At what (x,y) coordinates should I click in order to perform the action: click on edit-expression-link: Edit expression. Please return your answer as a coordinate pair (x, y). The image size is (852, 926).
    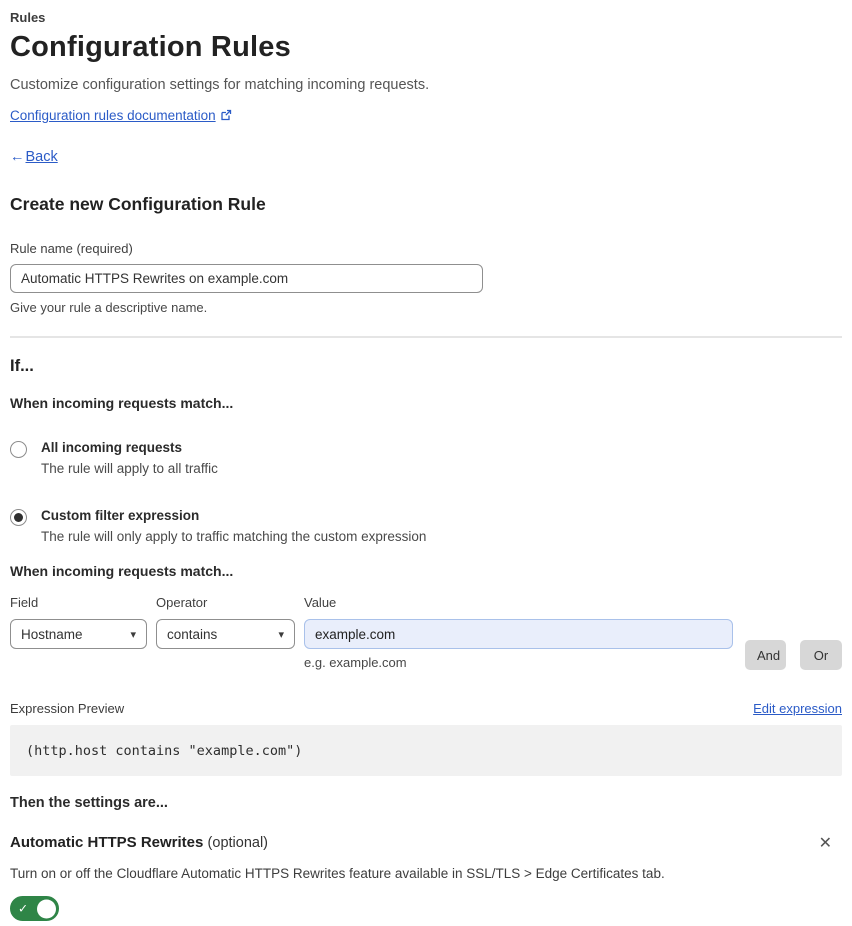
    Looking at the image, I should click on (797, 708).